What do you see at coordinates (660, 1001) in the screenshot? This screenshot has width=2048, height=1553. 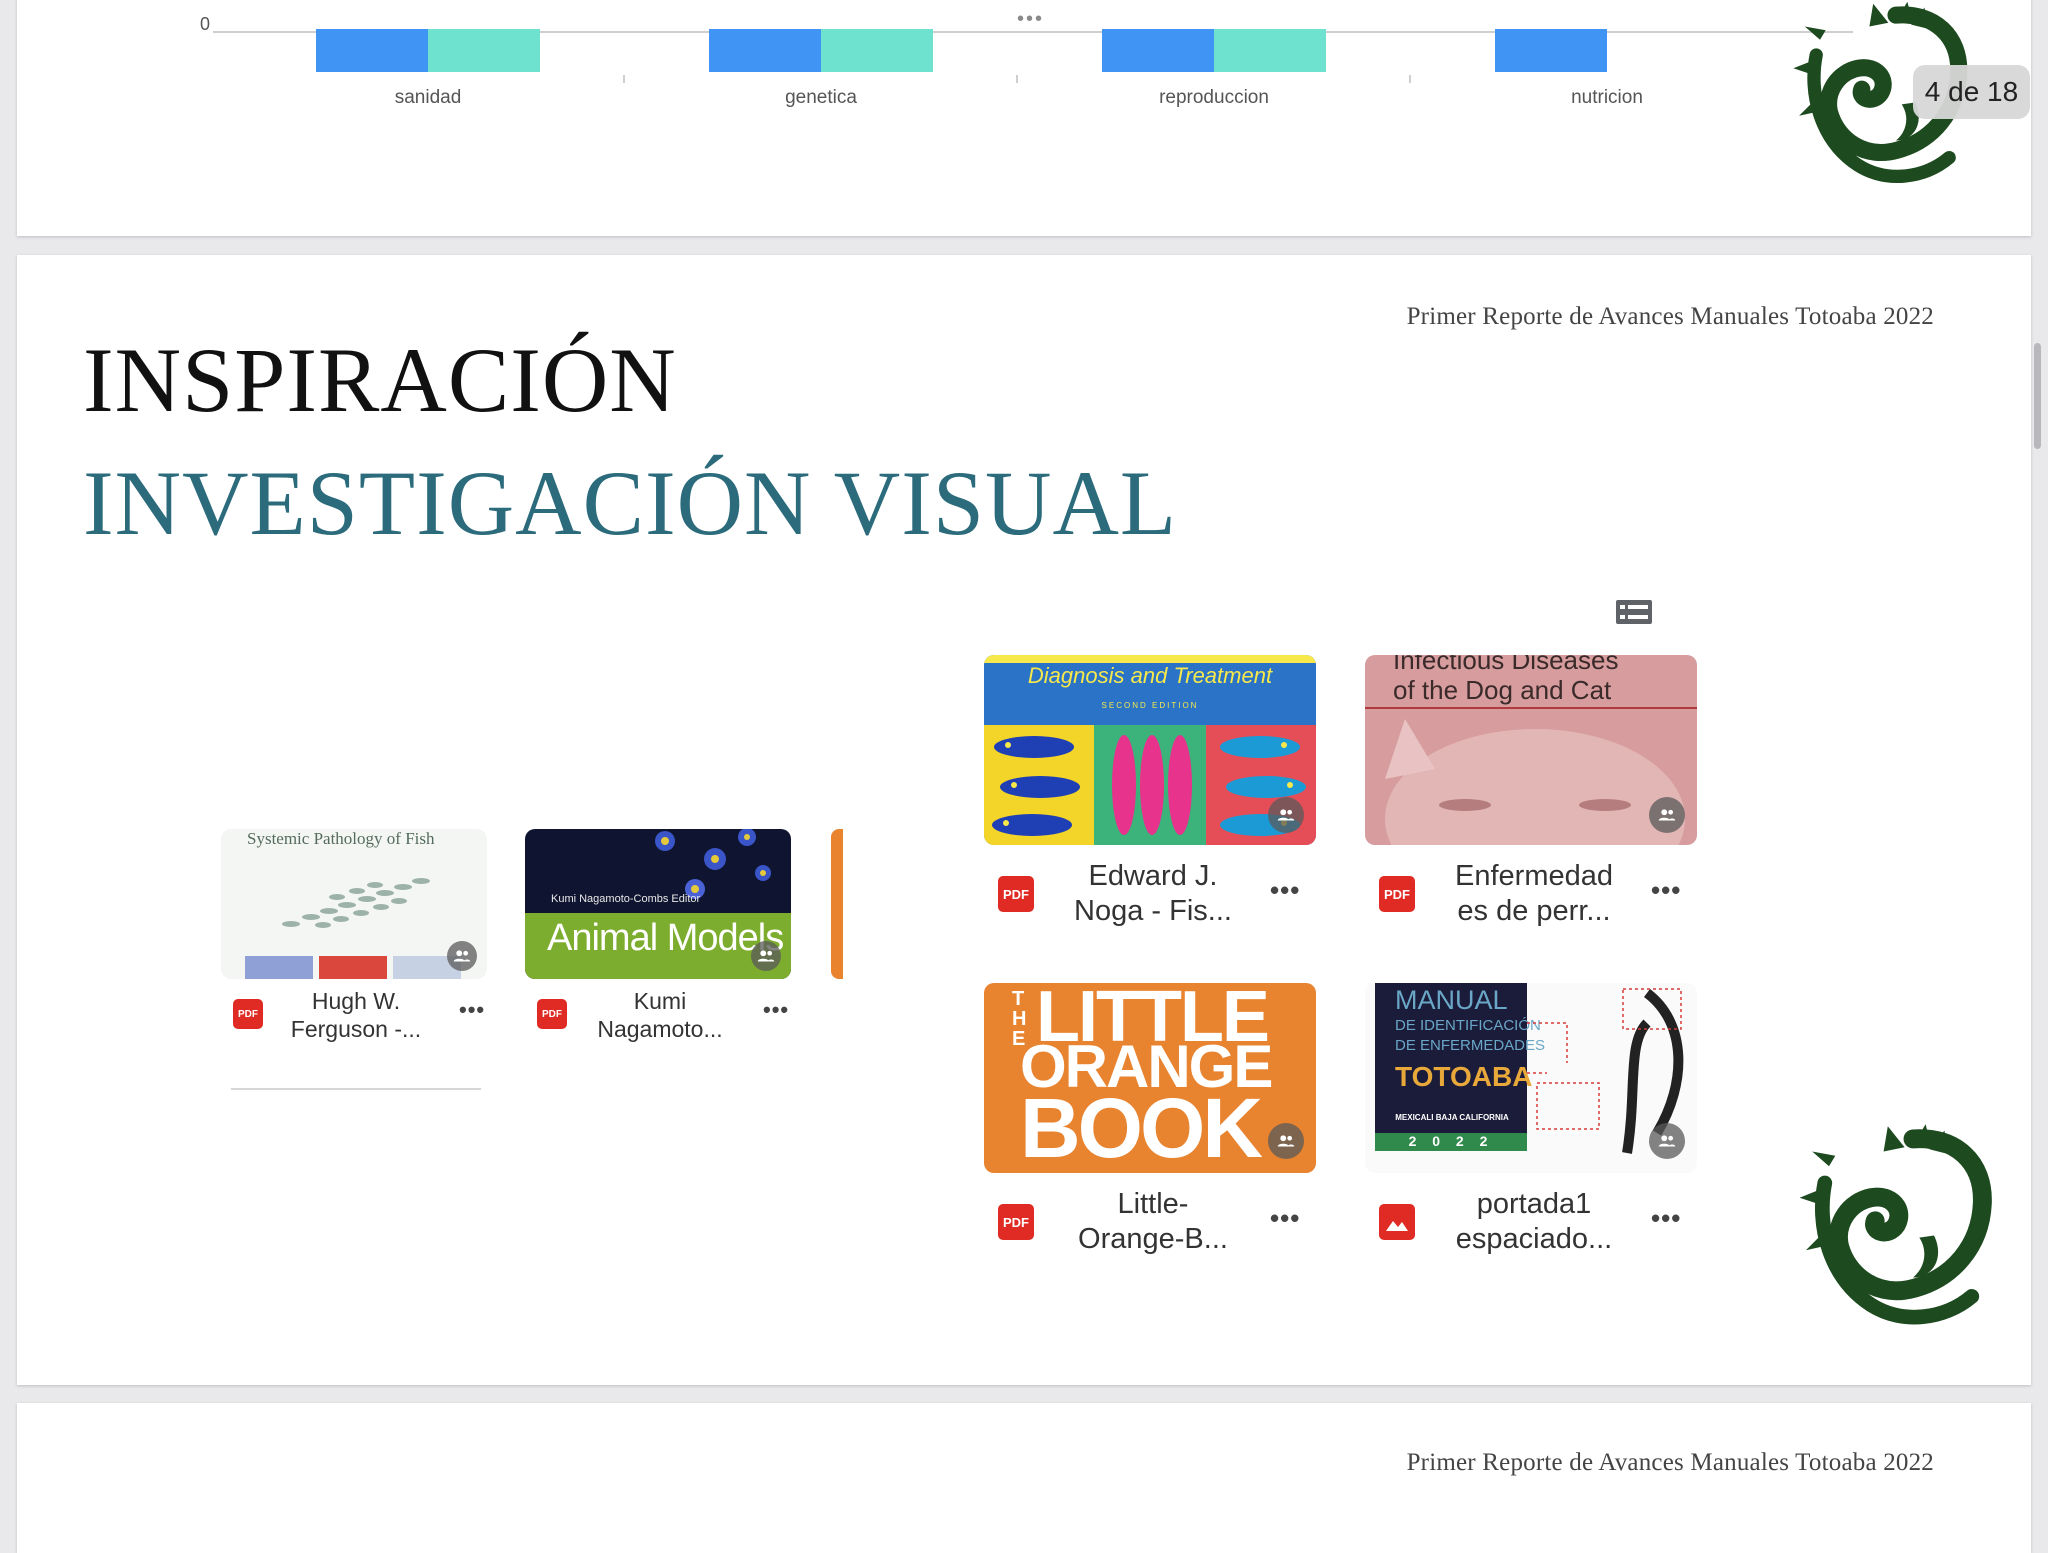 I see `file-name-line-1: Kumi` at bounding box center [660, 1001].